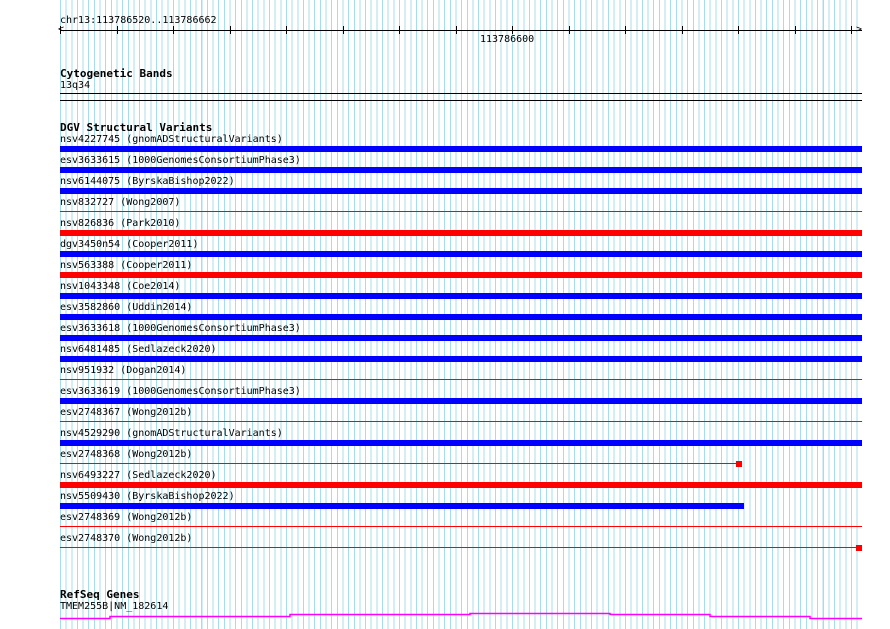  What do you see at coordinates (138, 20) in the screenshot?
I see `position-label: chr13:113786520..113786662` at bounding box center [138, 20].